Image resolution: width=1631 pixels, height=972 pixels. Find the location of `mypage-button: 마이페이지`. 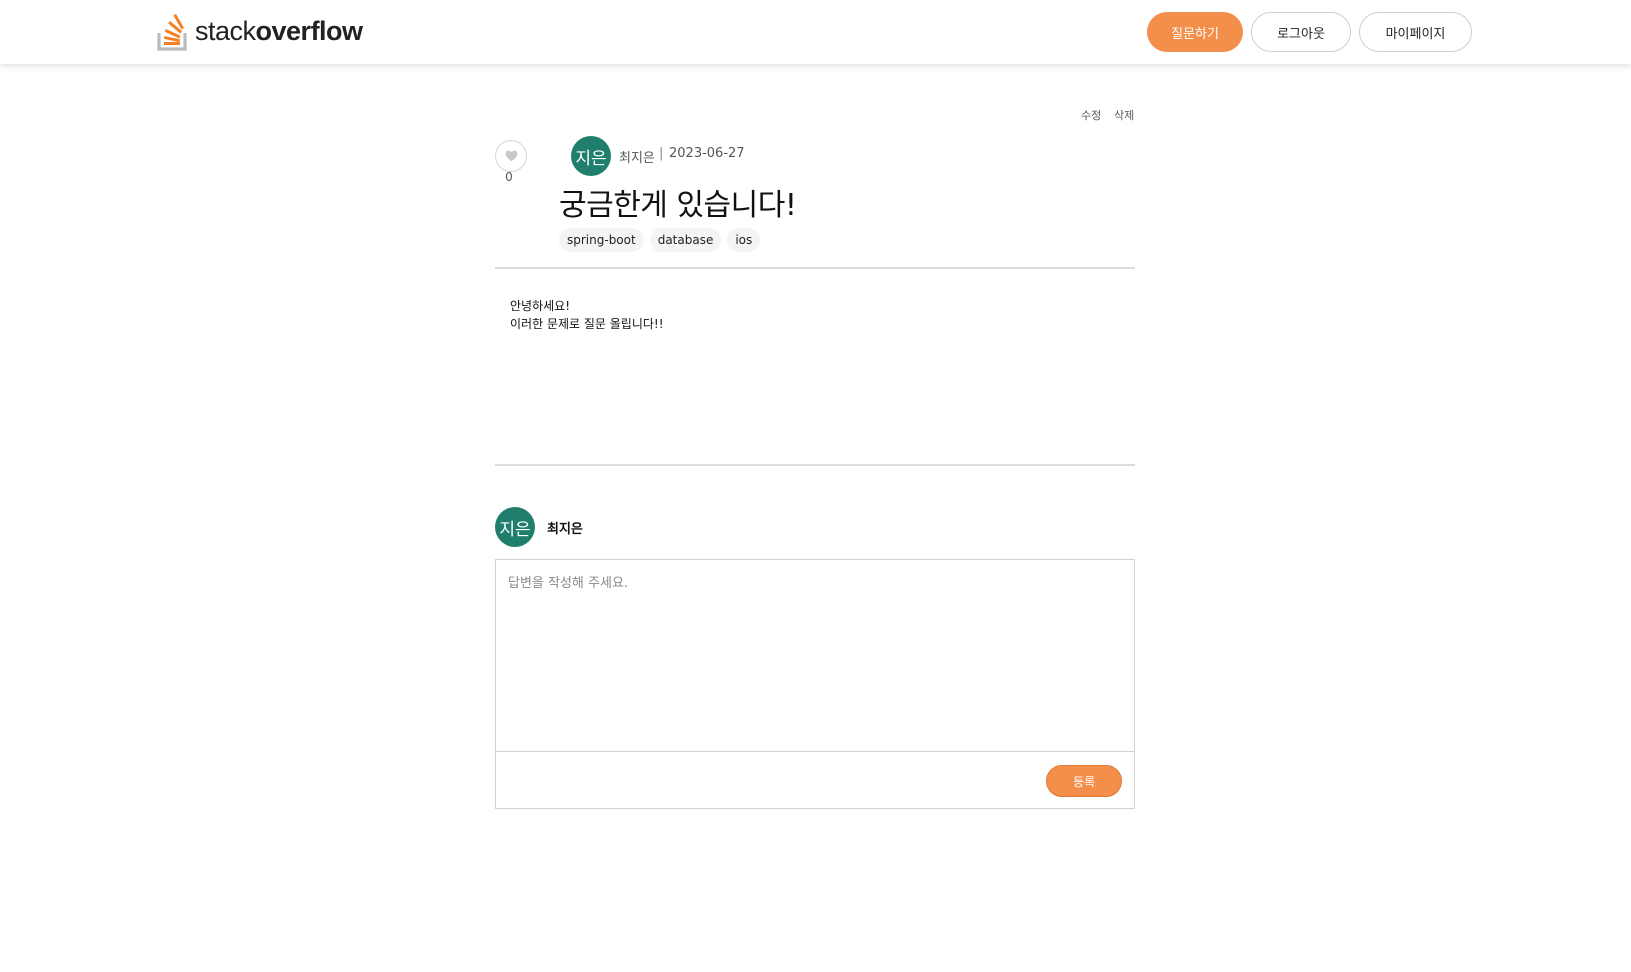

mypage-button: 마이페이지 is located at coordinates (1415, 32).